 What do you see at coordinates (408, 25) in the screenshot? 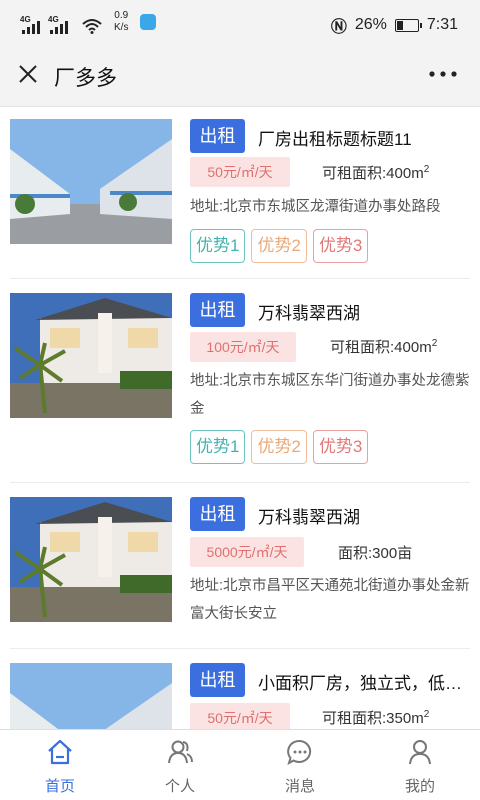
I see `battery-icon` at bounding box center [408, 25].